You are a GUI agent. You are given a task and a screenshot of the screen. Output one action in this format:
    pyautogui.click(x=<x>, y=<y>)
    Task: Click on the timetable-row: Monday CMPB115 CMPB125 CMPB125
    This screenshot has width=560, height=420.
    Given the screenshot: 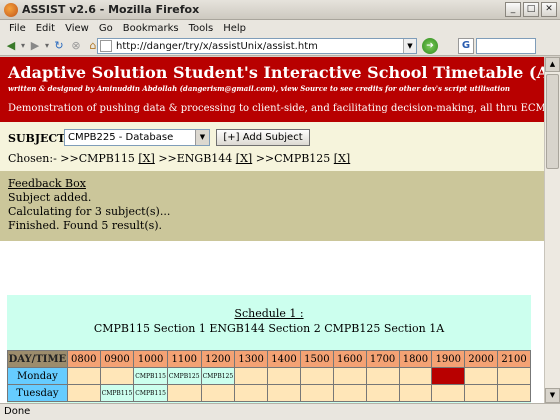 What is the action you would take?
    pyautogui.click(x=269, y=376)
    